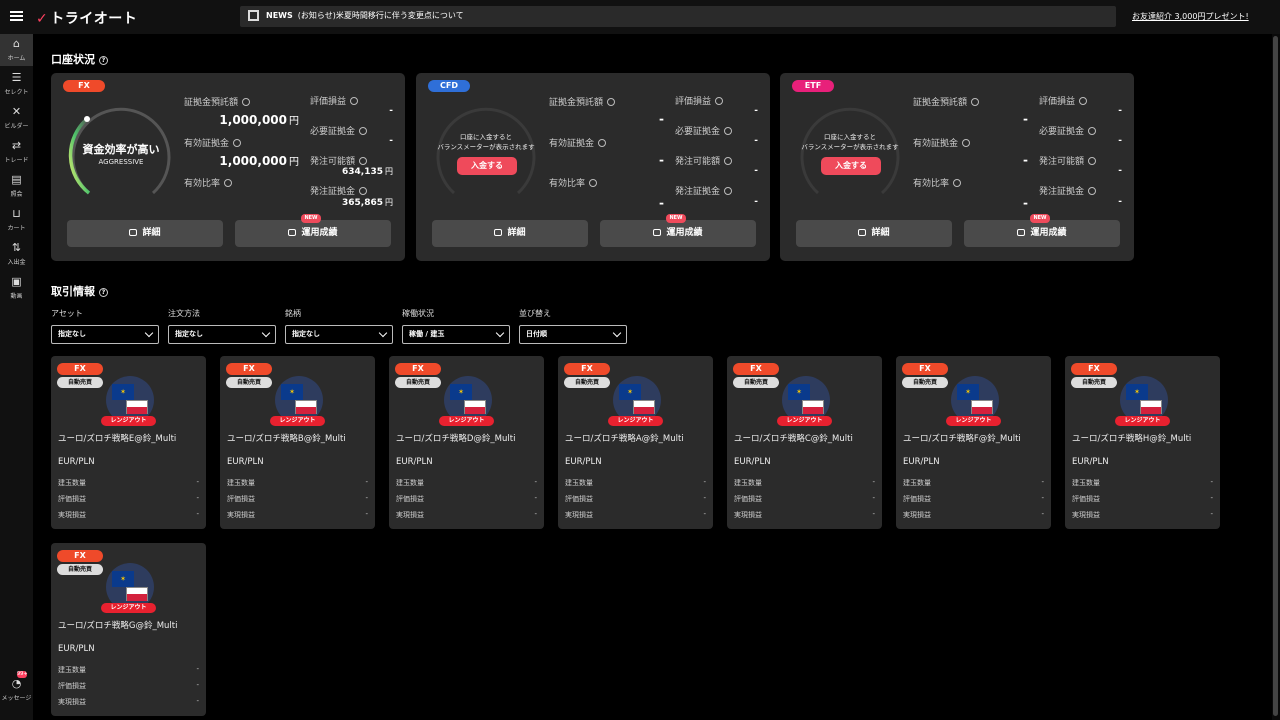 The width and height of the screenshot is (1280, 720). Describe the element at coordinates (16, 254) in the screenshot. I see `sidebar-item-6: ⇅ 入出金` at that location.